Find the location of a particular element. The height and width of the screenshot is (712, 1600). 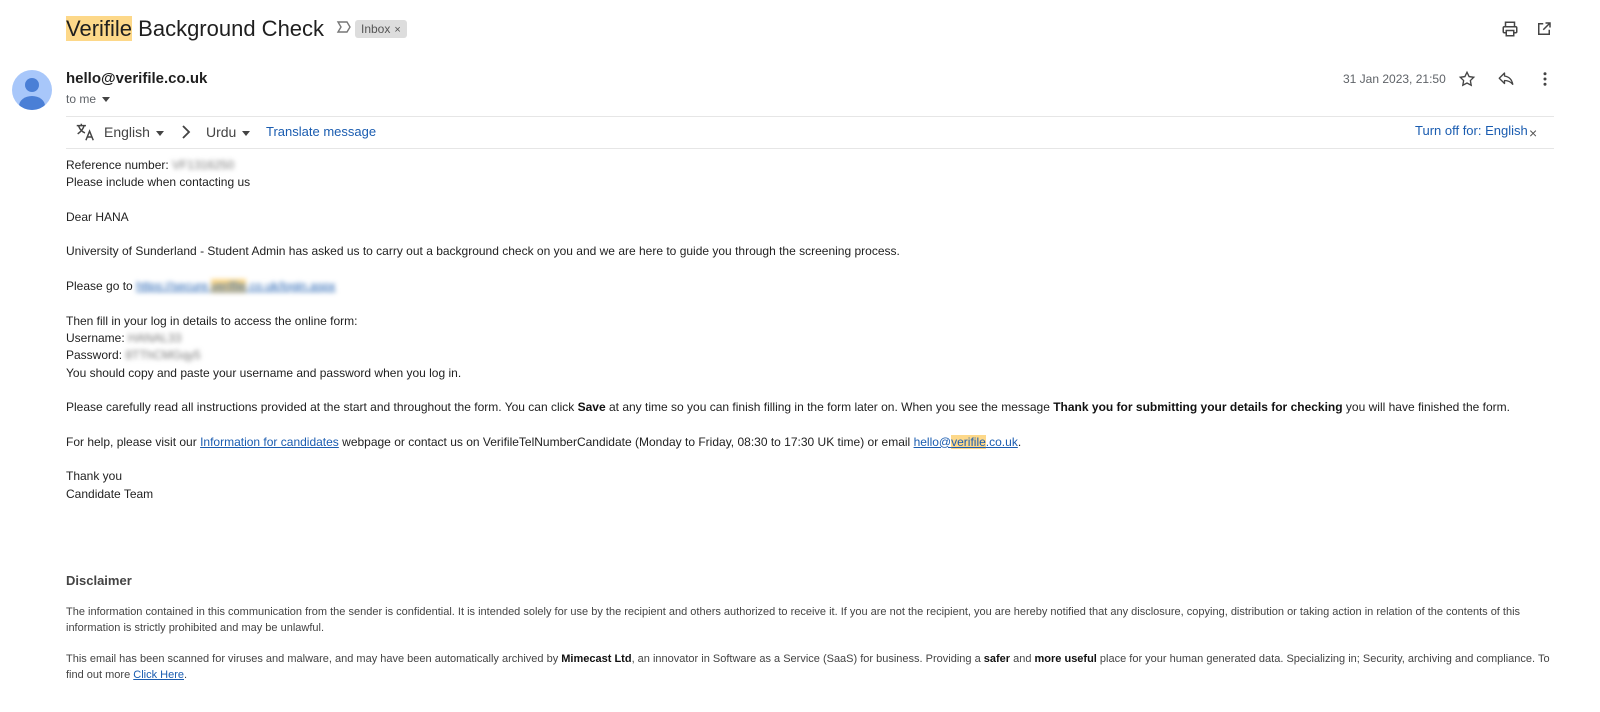

reference-line: Reference number: VF1316250 is located at coordinates (806, 165).